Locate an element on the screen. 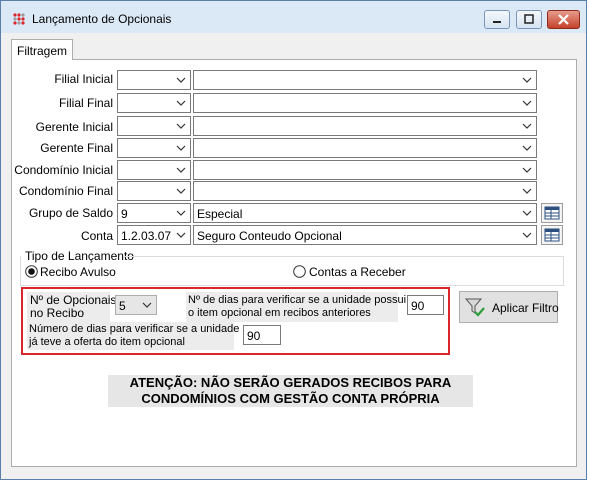 The height and width of the screenshot is (482, 589). radio-unchecked-icon is located at coordinates (299, 271).